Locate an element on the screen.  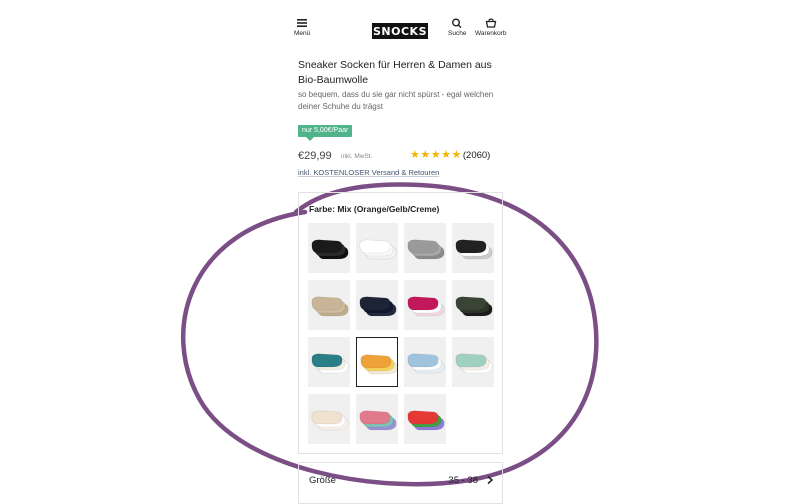
site-header: Menü SNOCKS Suche Warenkorb is located at coordinates (400, 35).